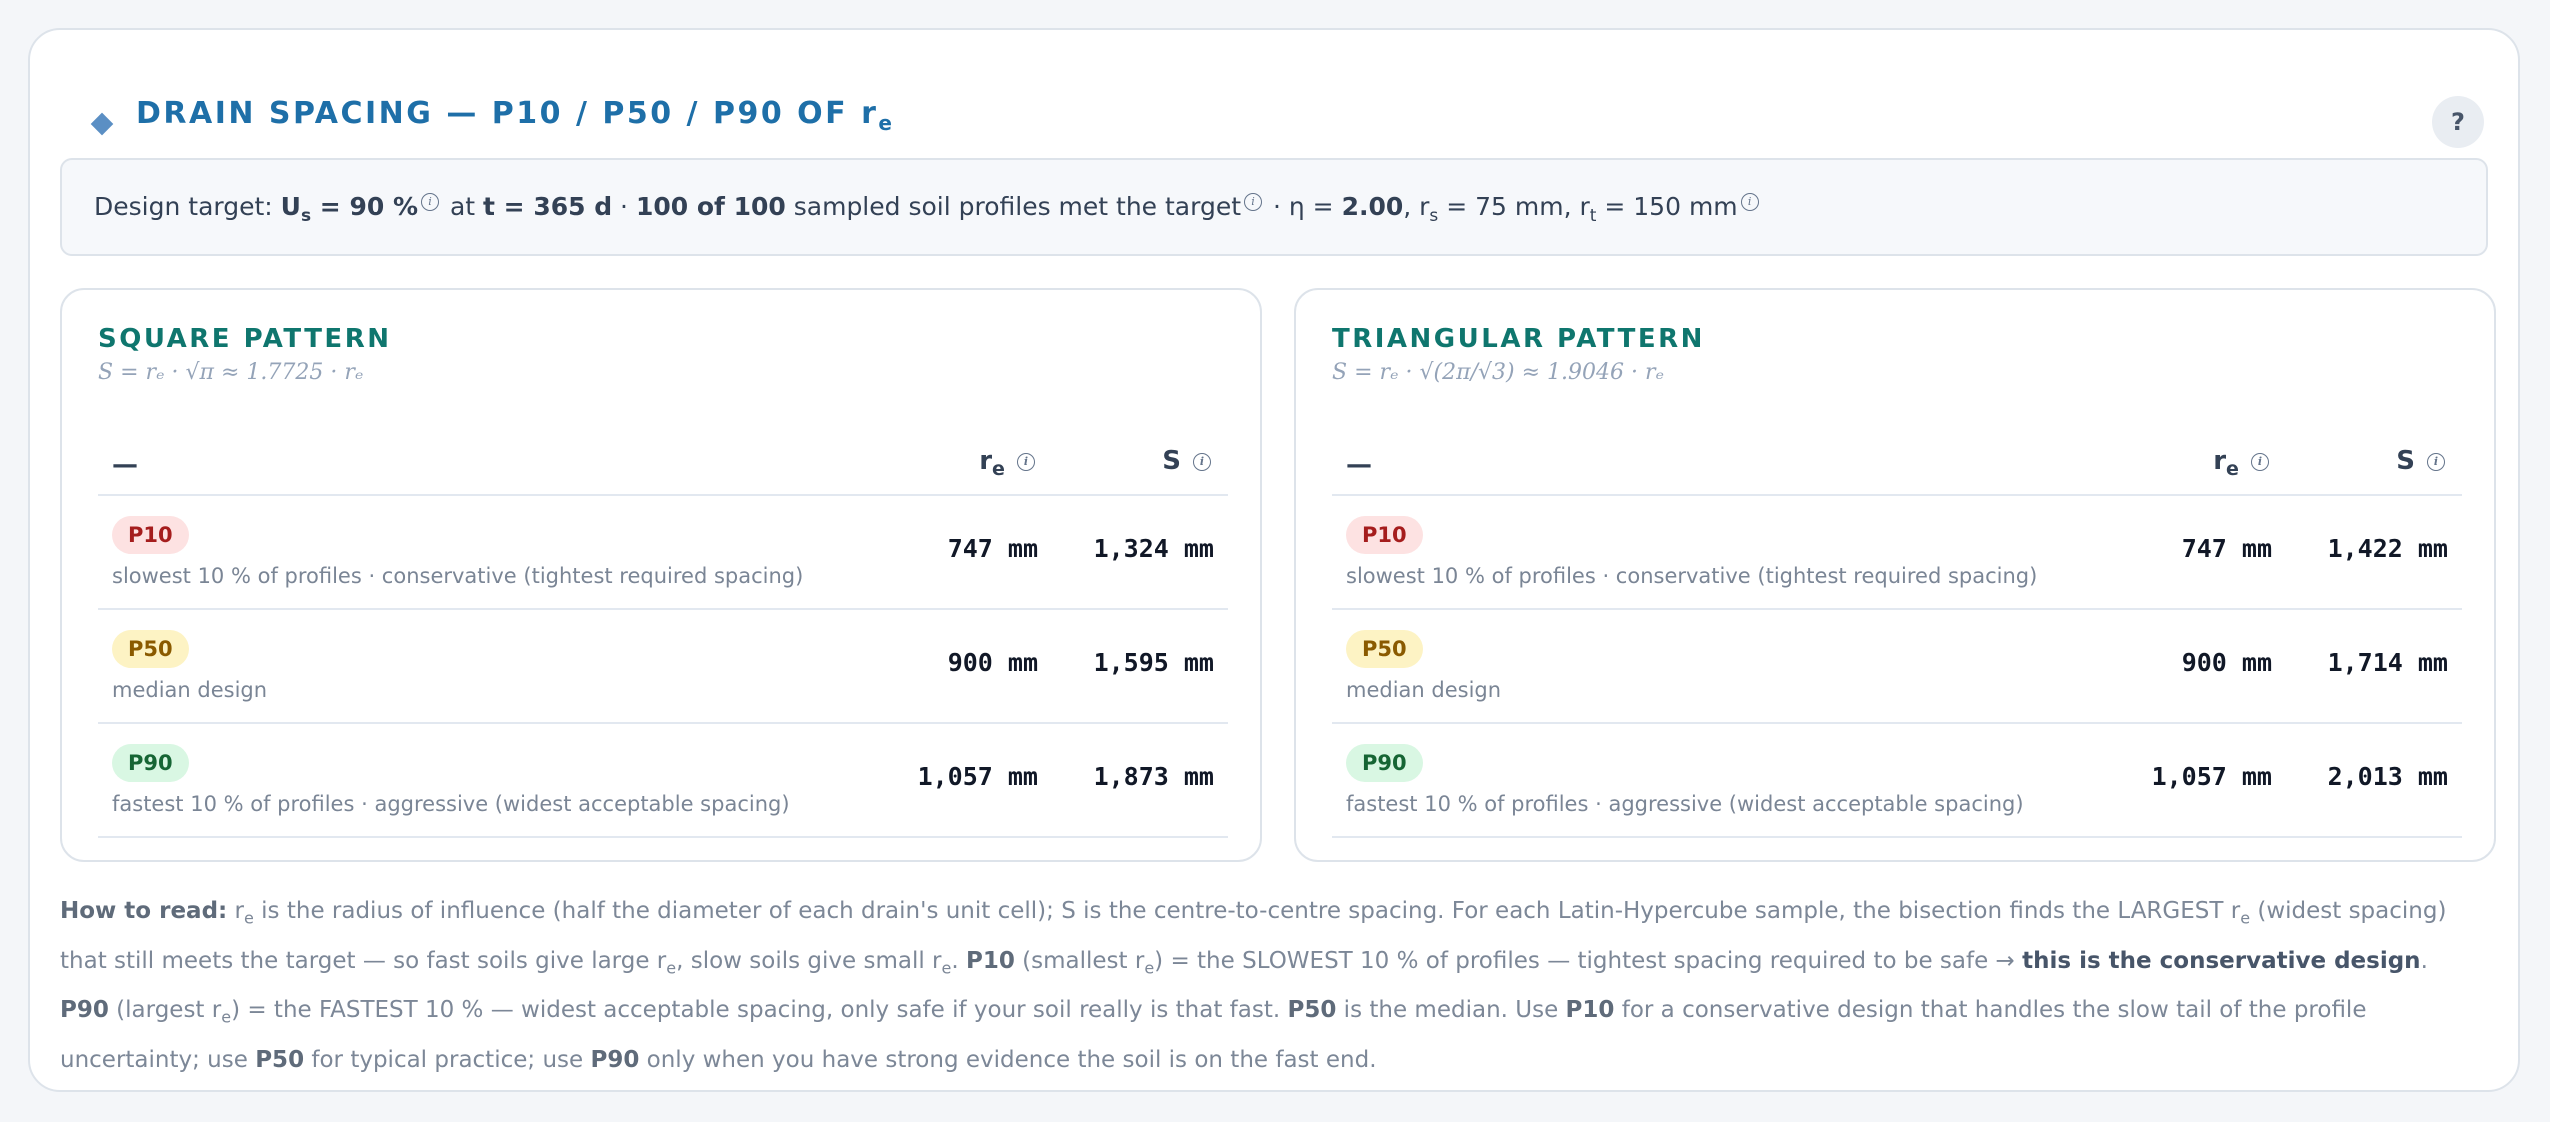 This screenshot has width=2550, height=1122. I want to click on card-title: DRAIN SPACING — P10 / P50 / P90 OF re, so click(515, 115).